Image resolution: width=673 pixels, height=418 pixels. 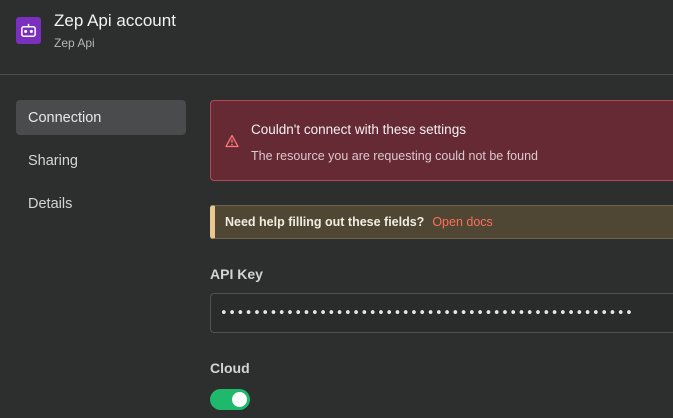 What do you see at coordinates (50, 203) in the screenshot?
I see `sidebar-item-label: Details` at bounding box center [50, 203].